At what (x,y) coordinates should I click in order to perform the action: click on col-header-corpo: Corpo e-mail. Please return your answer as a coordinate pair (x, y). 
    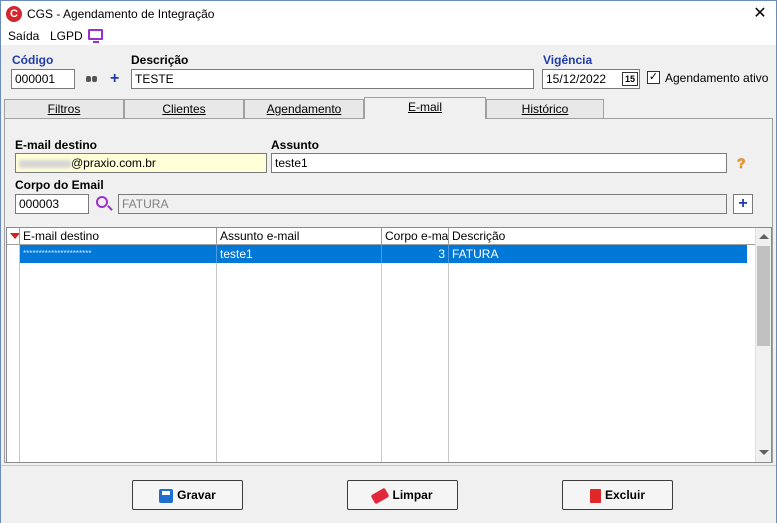
    Looking at the image, I should click on (415, 236).